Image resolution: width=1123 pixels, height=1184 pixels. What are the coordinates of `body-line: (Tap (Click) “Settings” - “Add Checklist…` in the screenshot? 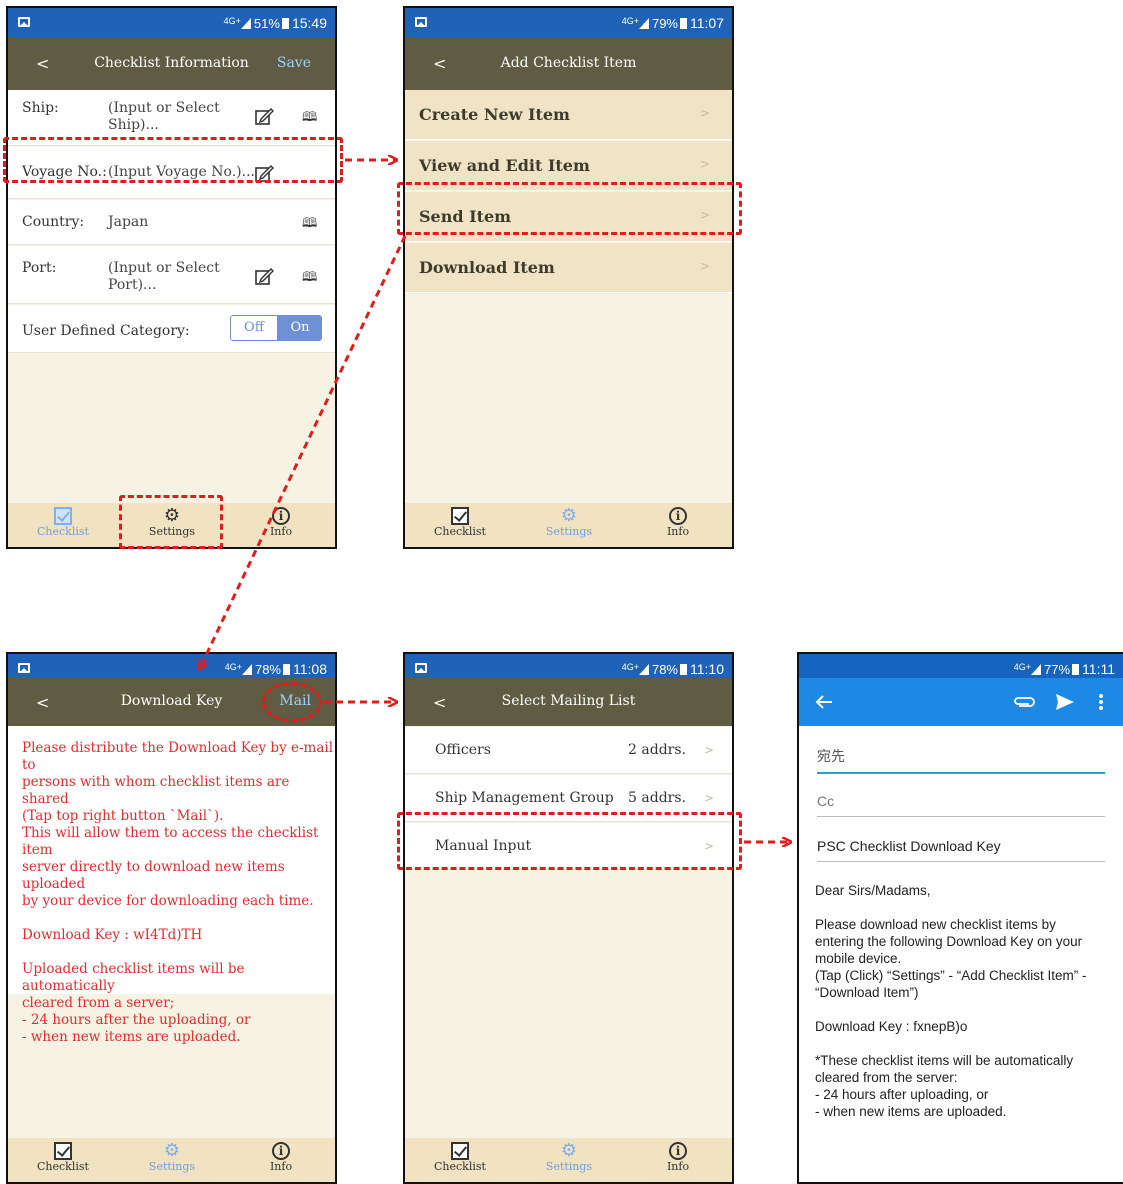 It's located at (951, 975).